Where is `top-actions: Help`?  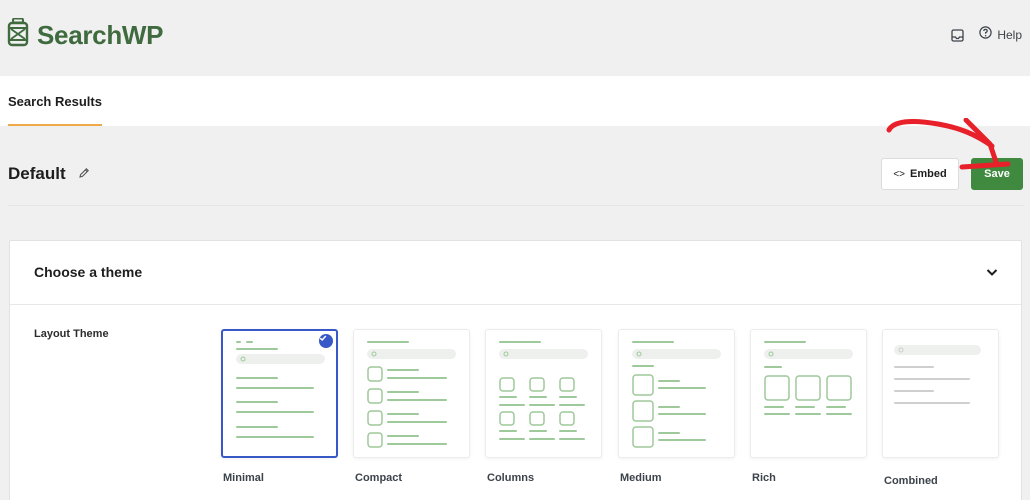
top-actions: Help is located at coordinates (985, 35).